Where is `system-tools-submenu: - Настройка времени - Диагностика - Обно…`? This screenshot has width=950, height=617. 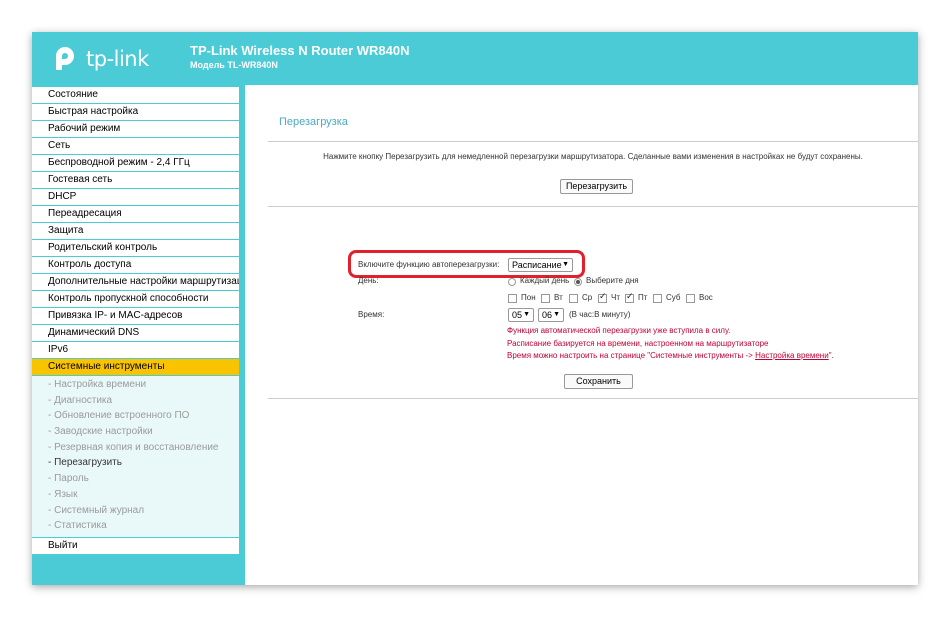 system-tools-submenu: - Настройка времени - Диагностика - Обно… is located at coordinates (135, 456).